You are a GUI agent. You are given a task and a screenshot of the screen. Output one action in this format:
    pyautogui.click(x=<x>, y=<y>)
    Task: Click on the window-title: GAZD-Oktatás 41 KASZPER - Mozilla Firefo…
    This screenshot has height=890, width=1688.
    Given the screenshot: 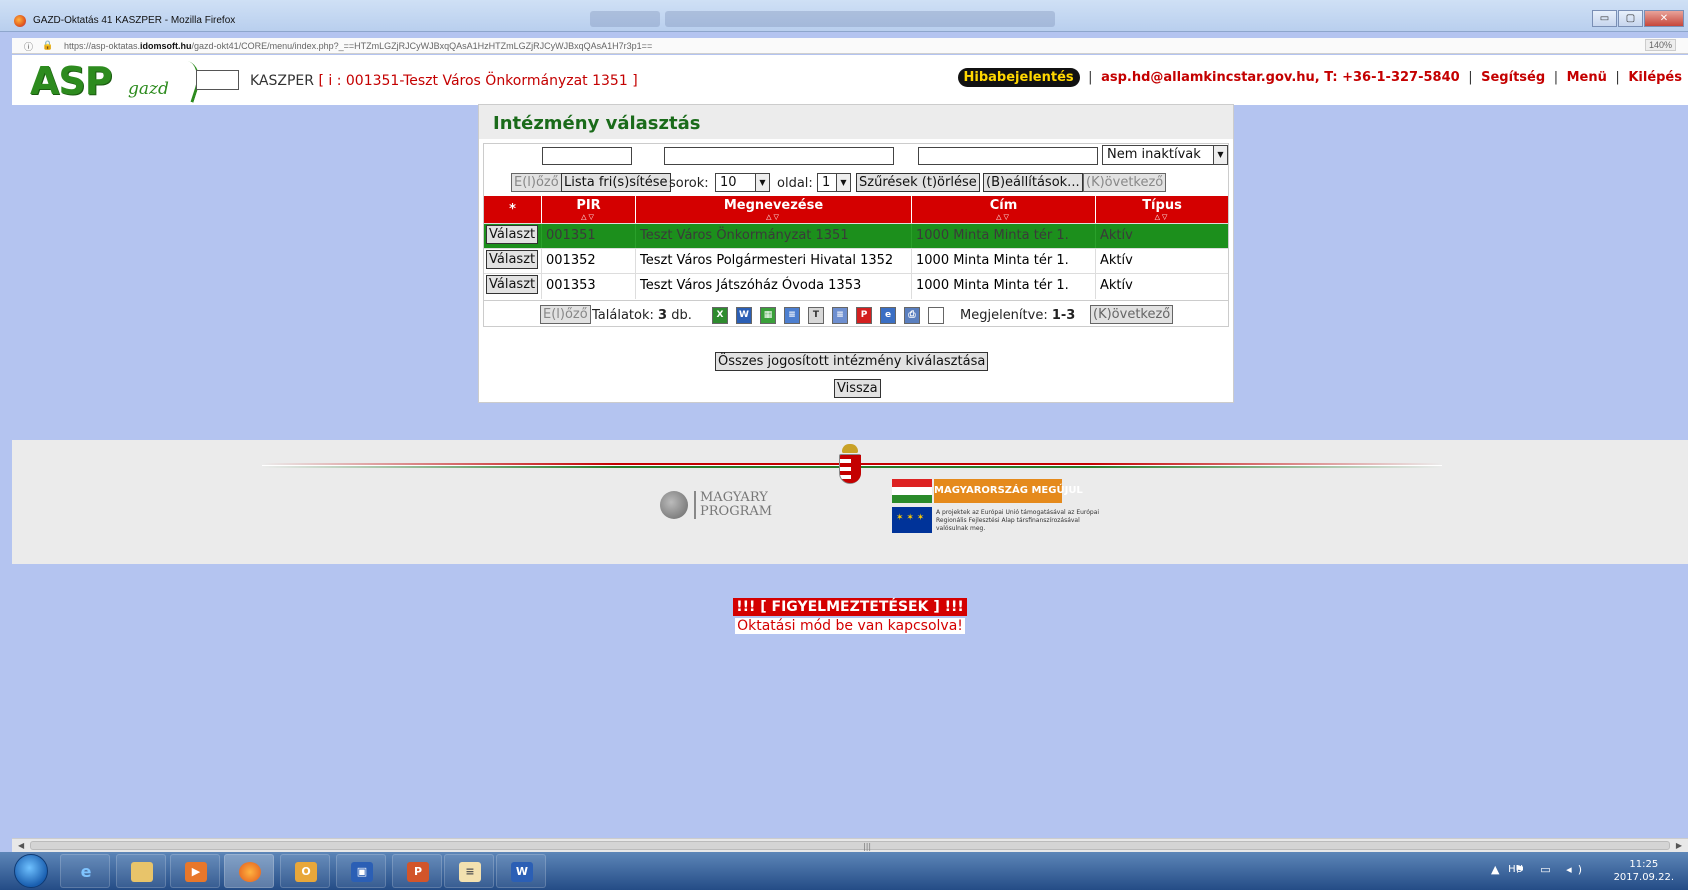 What is the action you would take?
    pyautogui.click(x=134, y=20)
    